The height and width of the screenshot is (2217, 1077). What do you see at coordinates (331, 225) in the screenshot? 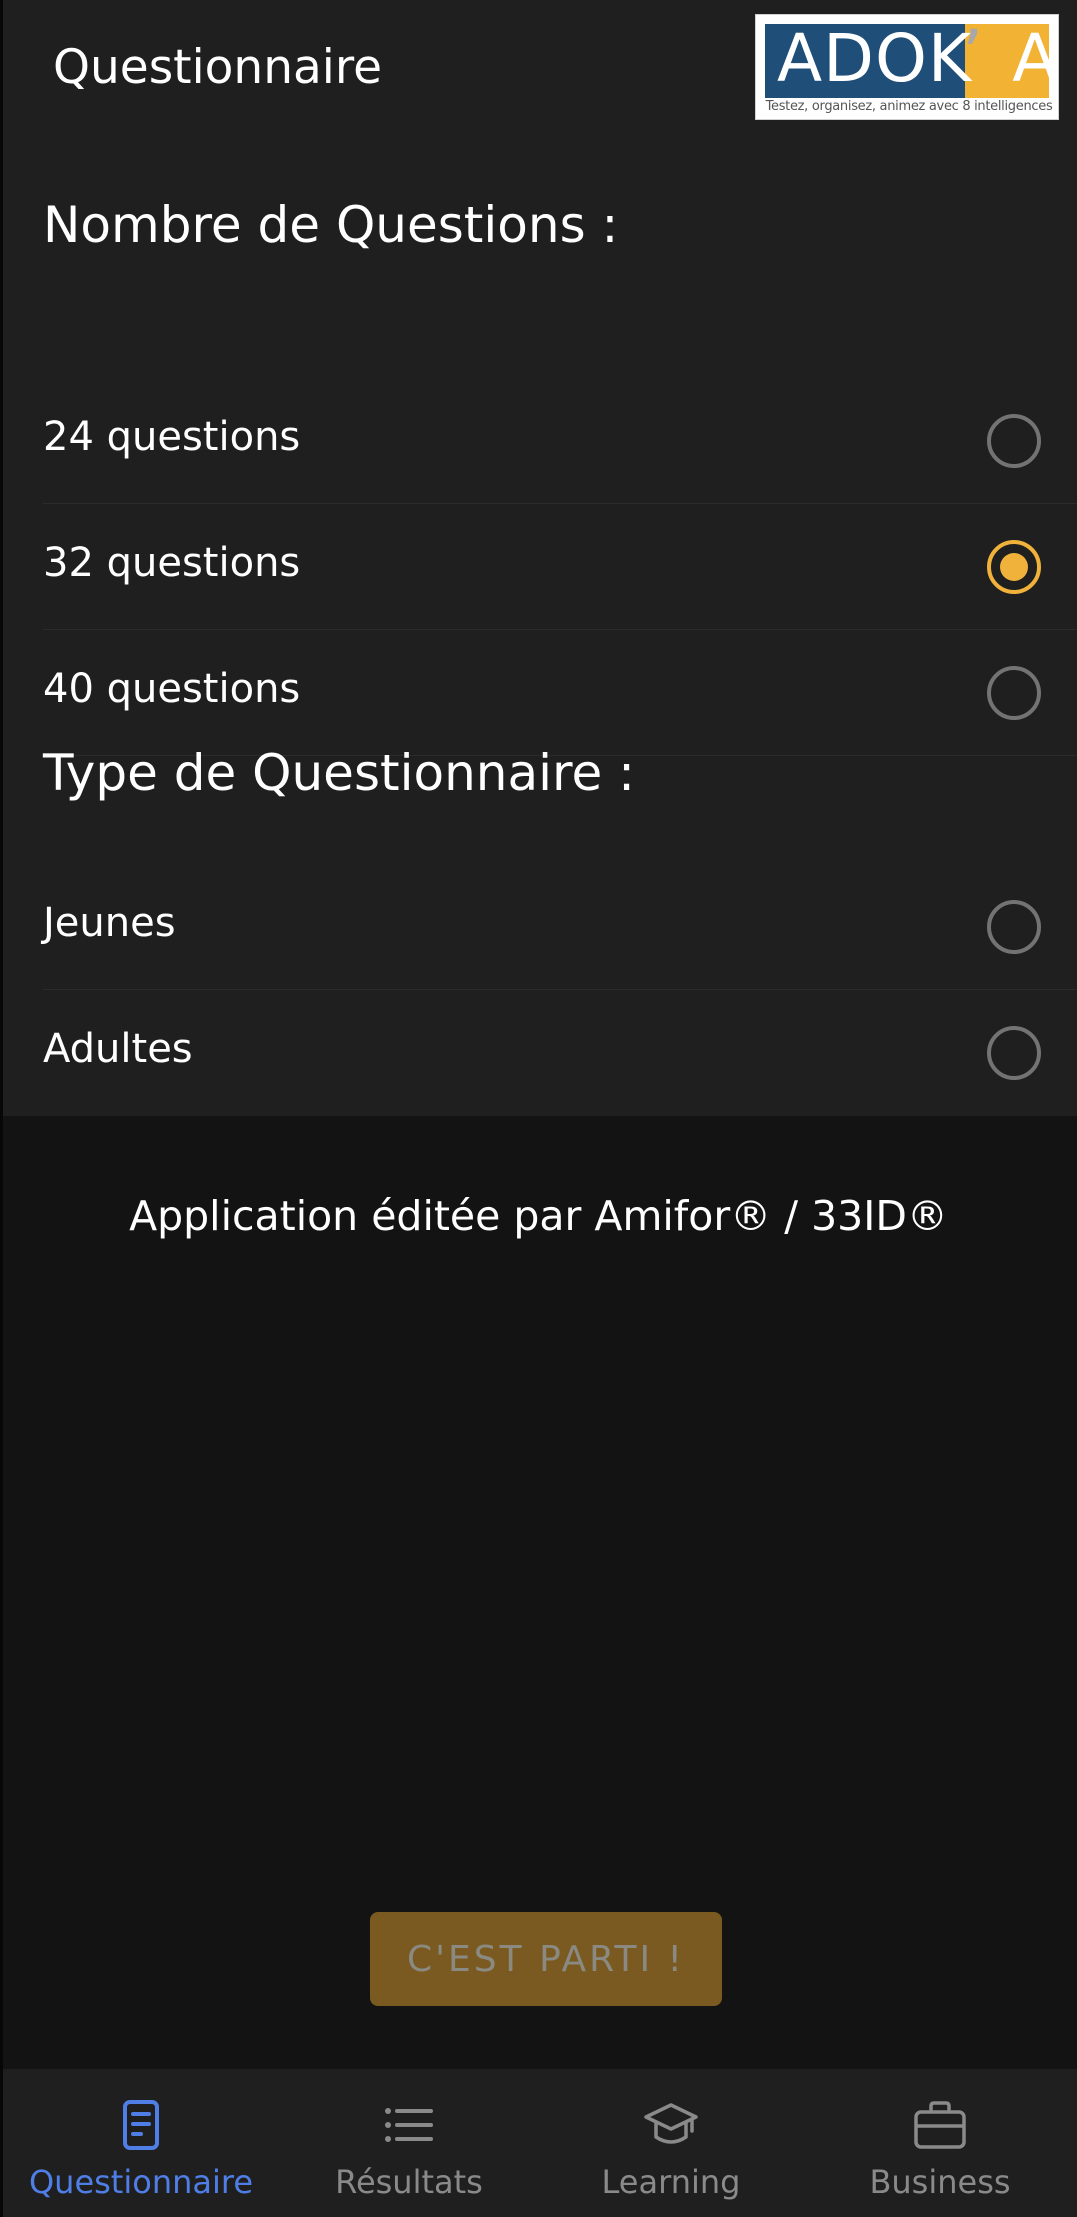
I see `question-count-title: Nombre de Questions :` at bounding box center [331, 225].